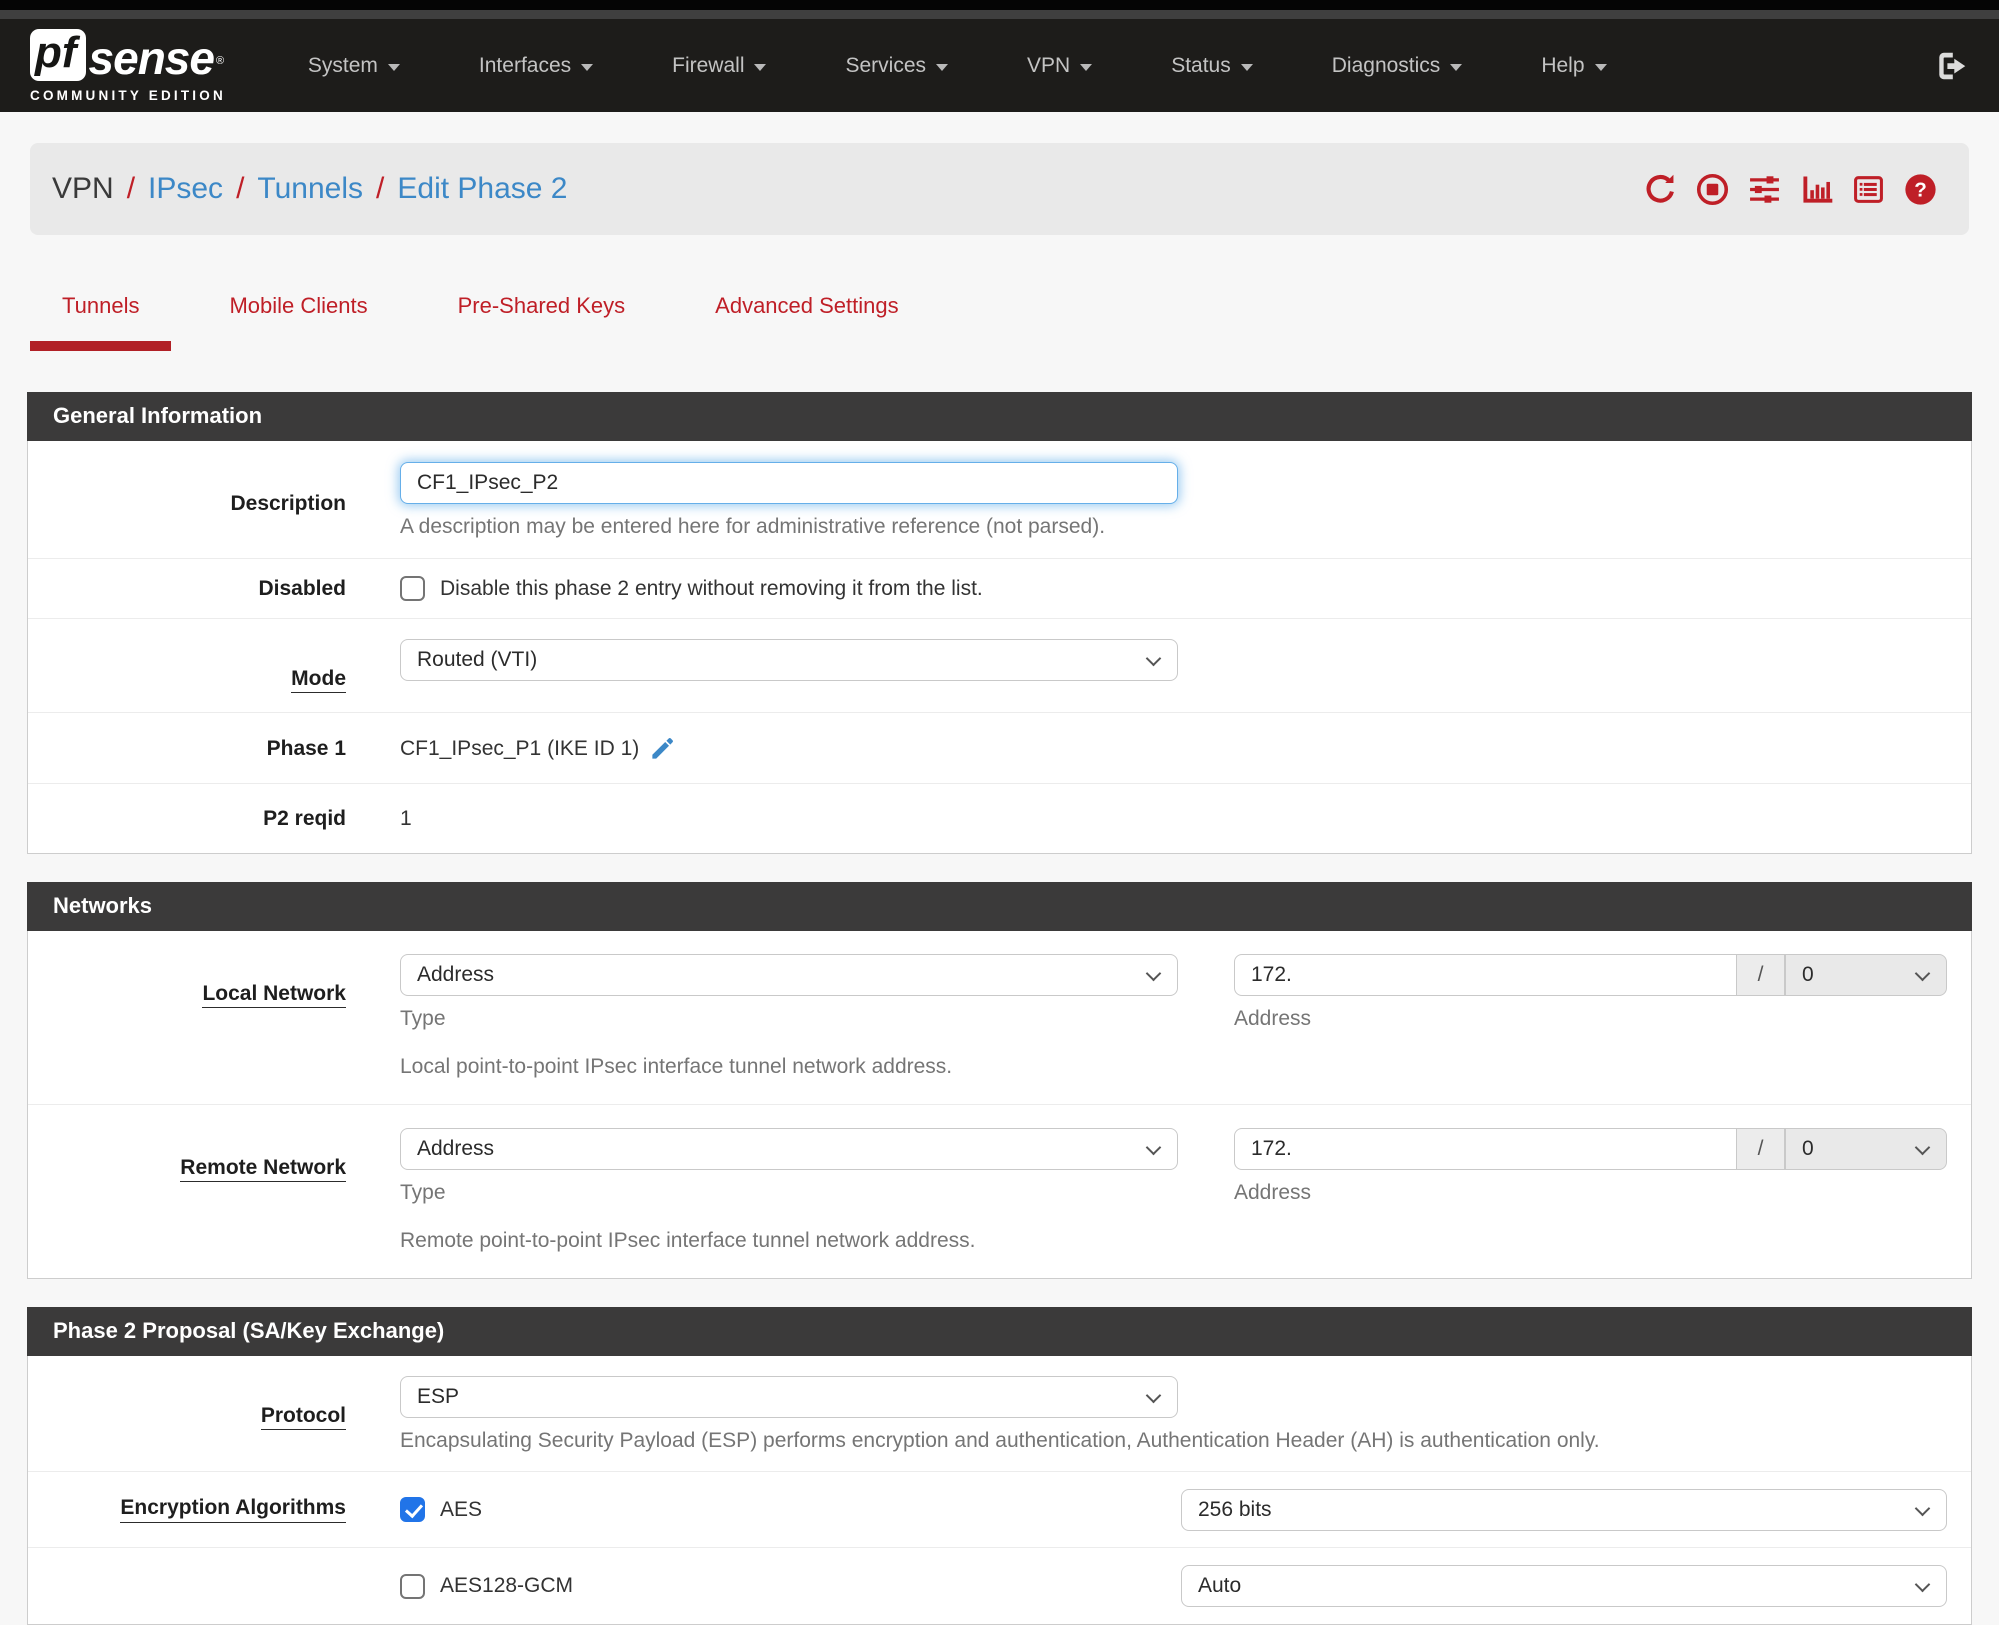 The height and width of the screenshot is (1625, 1999). Describe the element at coordinates (999, 14) in the screenshot. I see `window-title-strip` at that location.